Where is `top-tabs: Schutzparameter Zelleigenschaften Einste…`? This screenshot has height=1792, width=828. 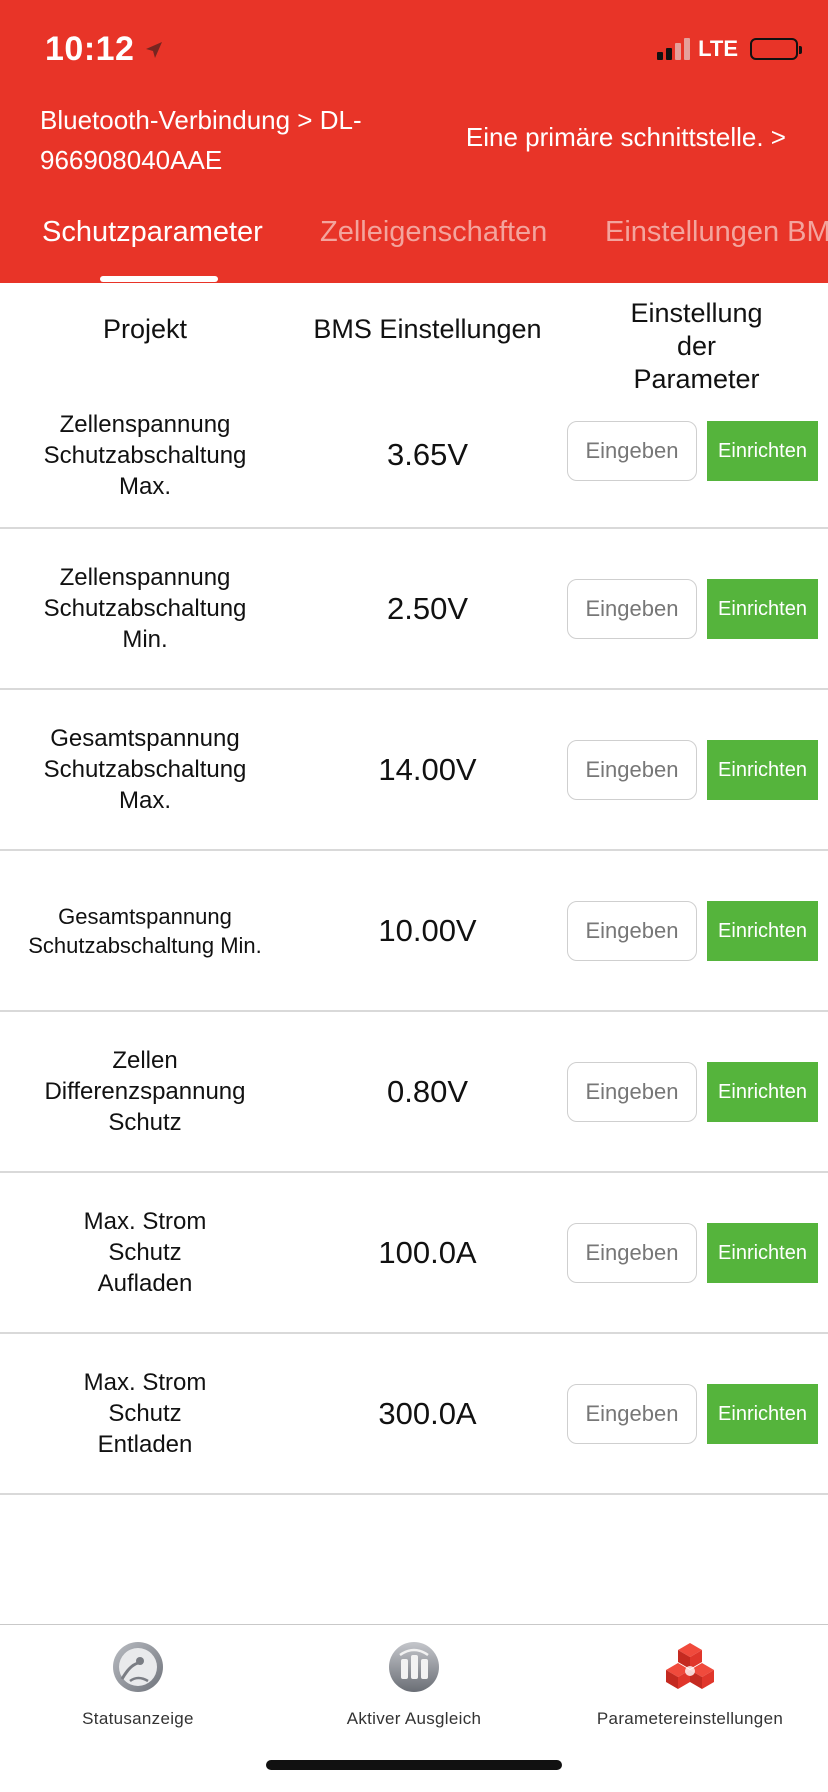
top-tabs: Schutzparameter Zelleigenschaften Einste… is located at coordinates (414, 245).